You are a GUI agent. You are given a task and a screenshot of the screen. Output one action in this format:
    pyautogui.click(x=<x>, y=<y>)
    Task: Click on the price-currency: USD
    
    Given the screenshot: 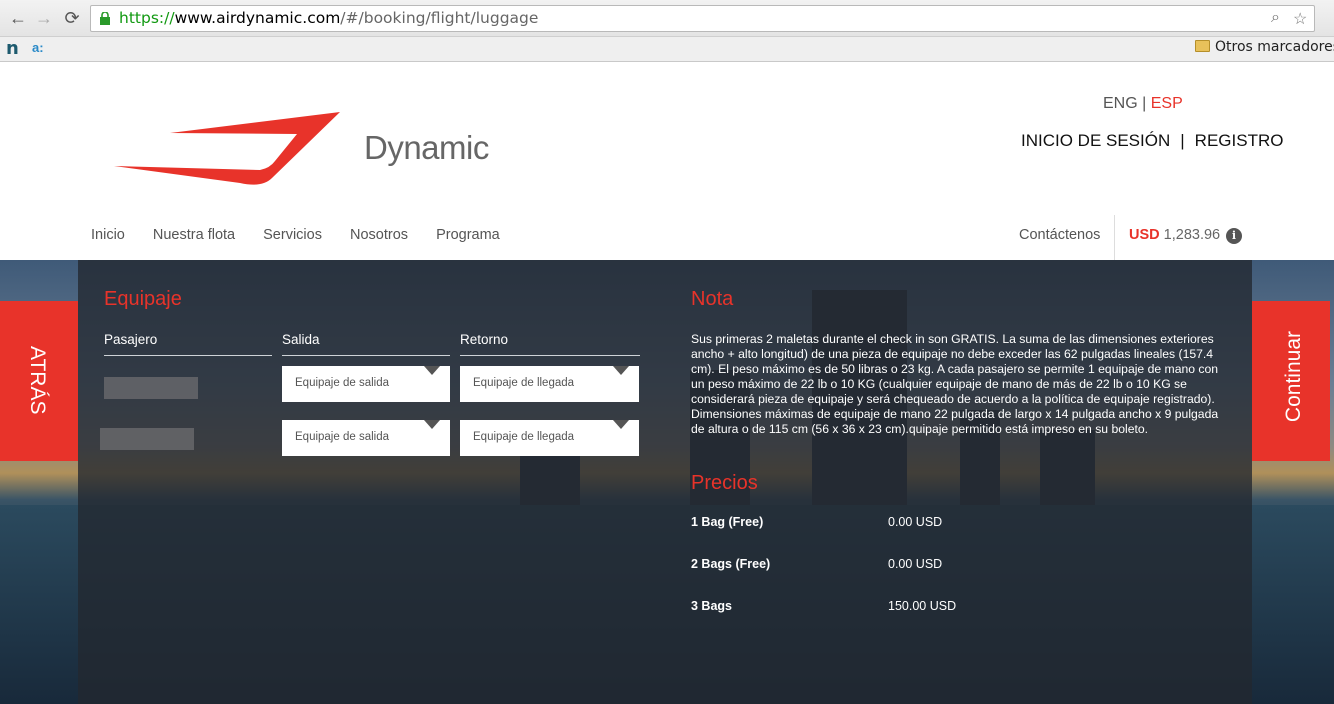 What is the action you would take?
    pyautogui.click(x=1144, y=235)
    